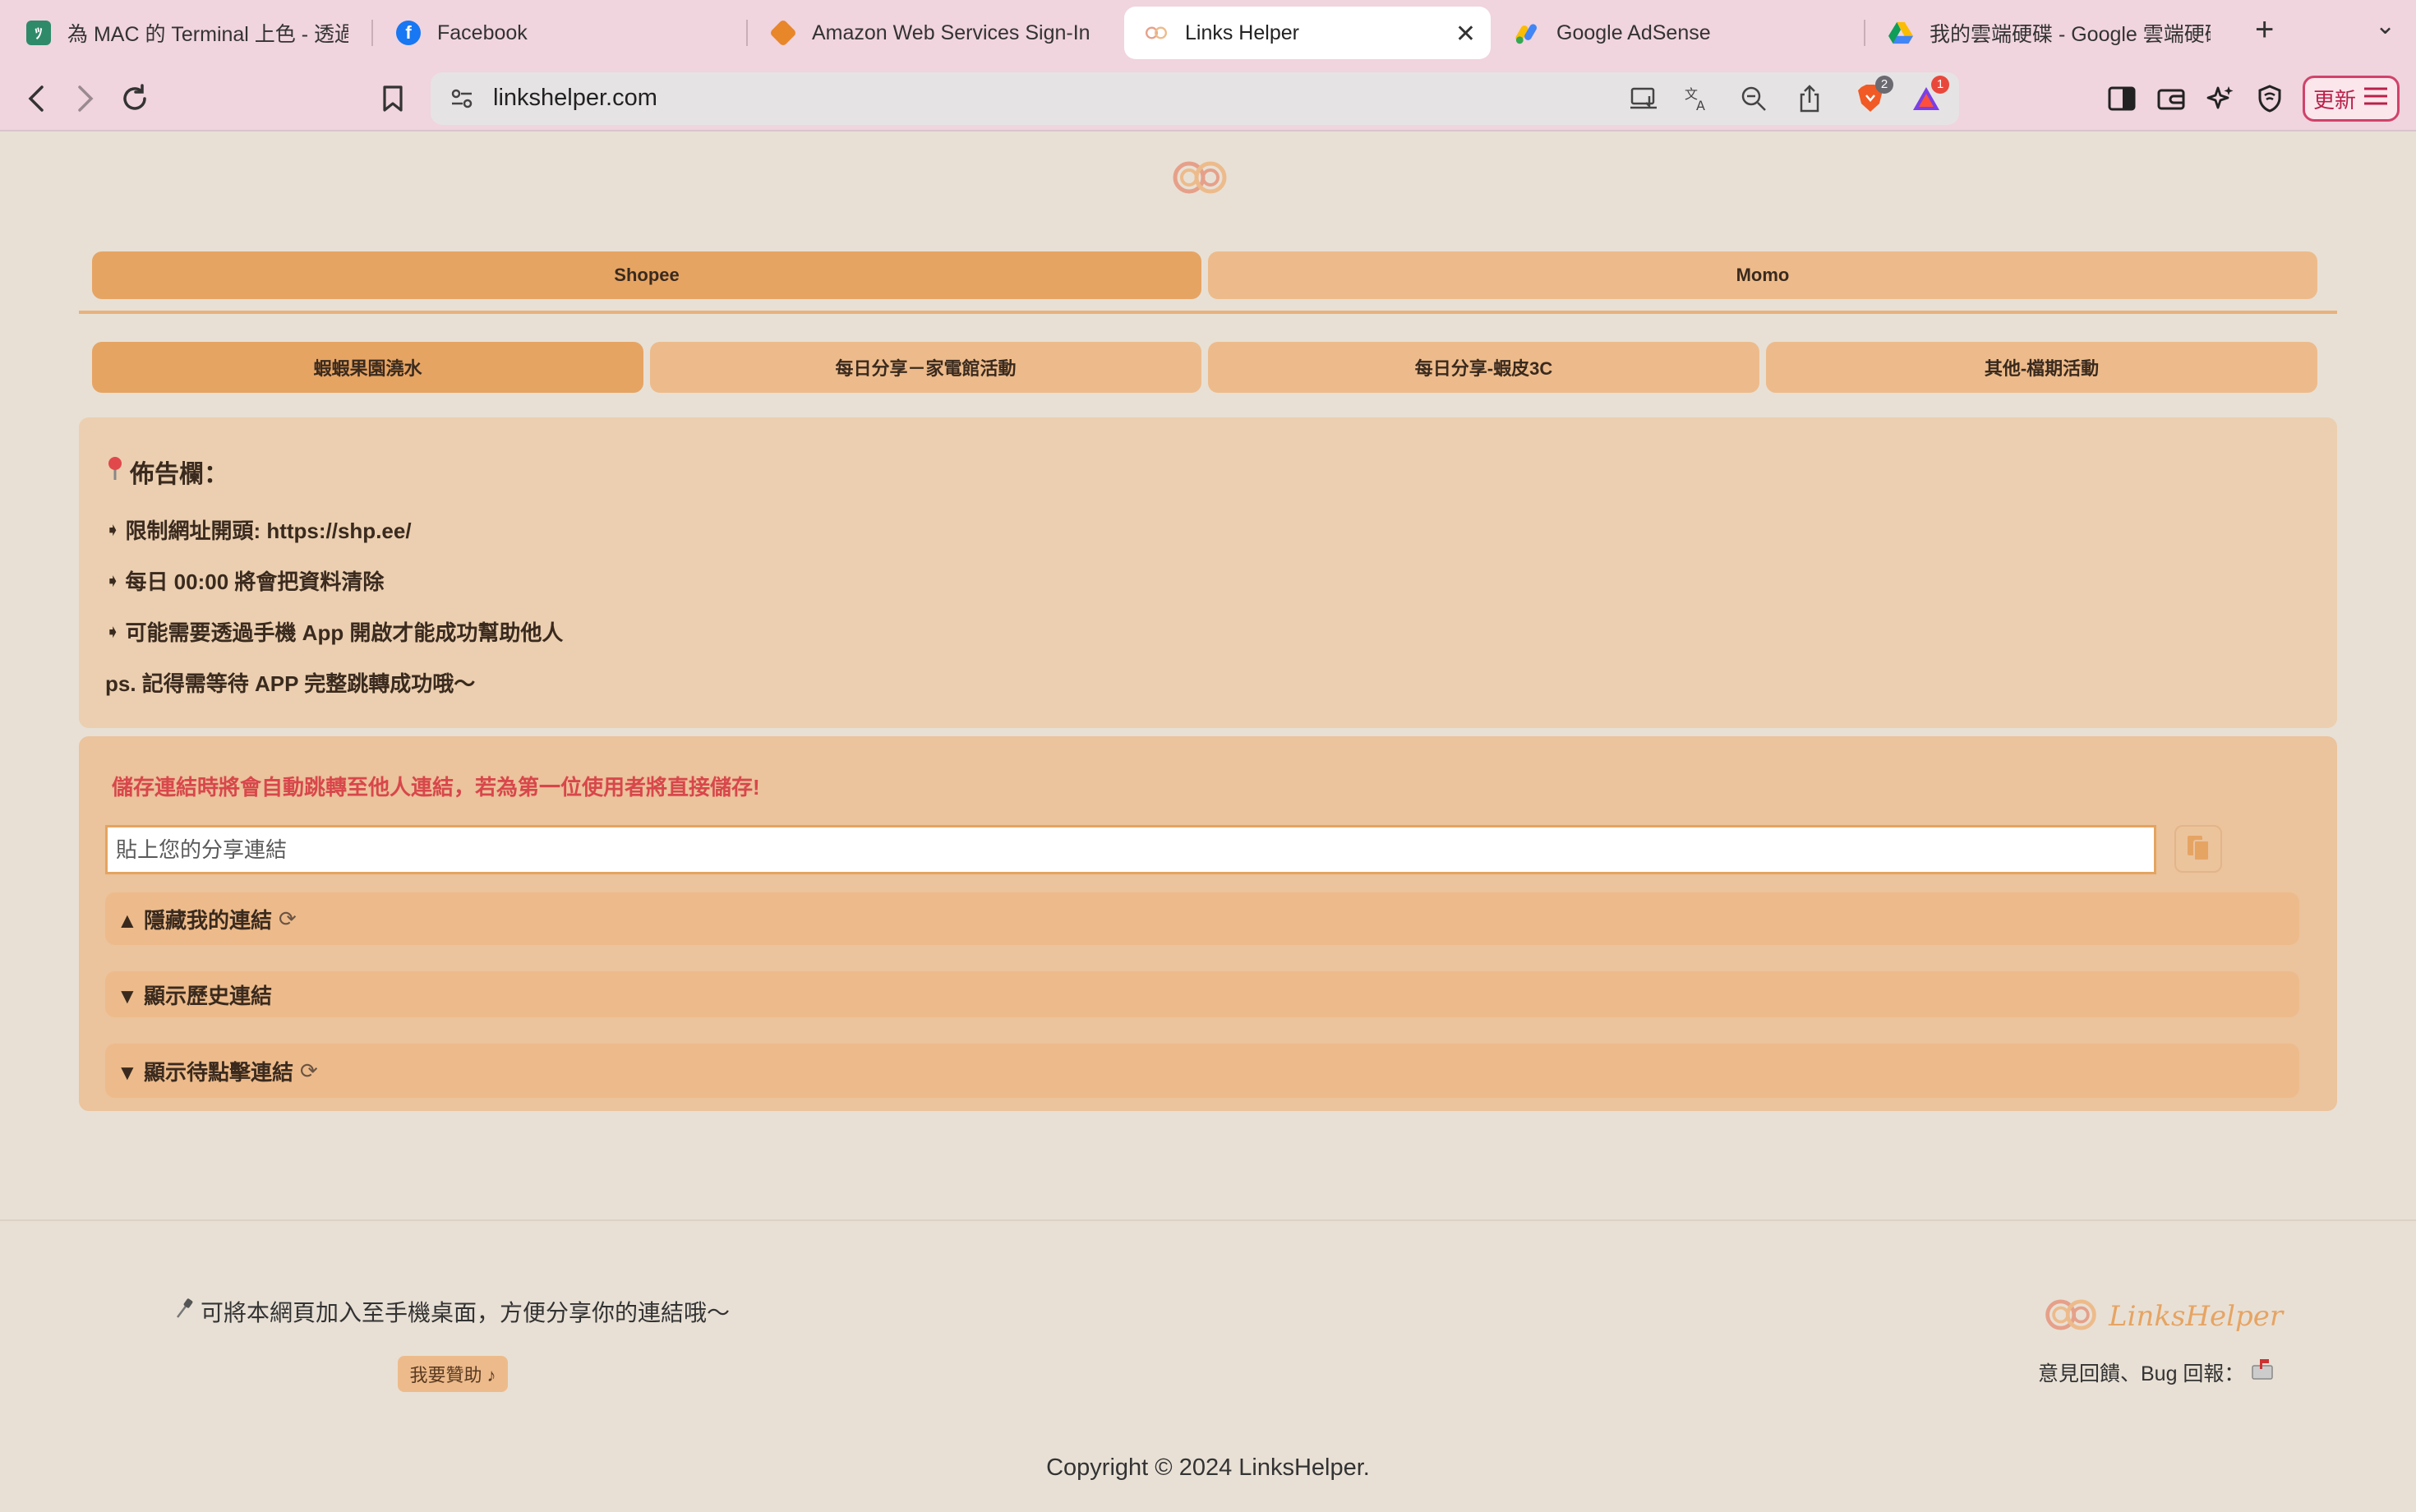 This screenshot has height=1512, width=2416. What do you see at coordinates (368, 367) in the screenshot?
I see `tab-shrimp-orchard: 蝦蝦果園澆水` at bounding box center [368, 367].